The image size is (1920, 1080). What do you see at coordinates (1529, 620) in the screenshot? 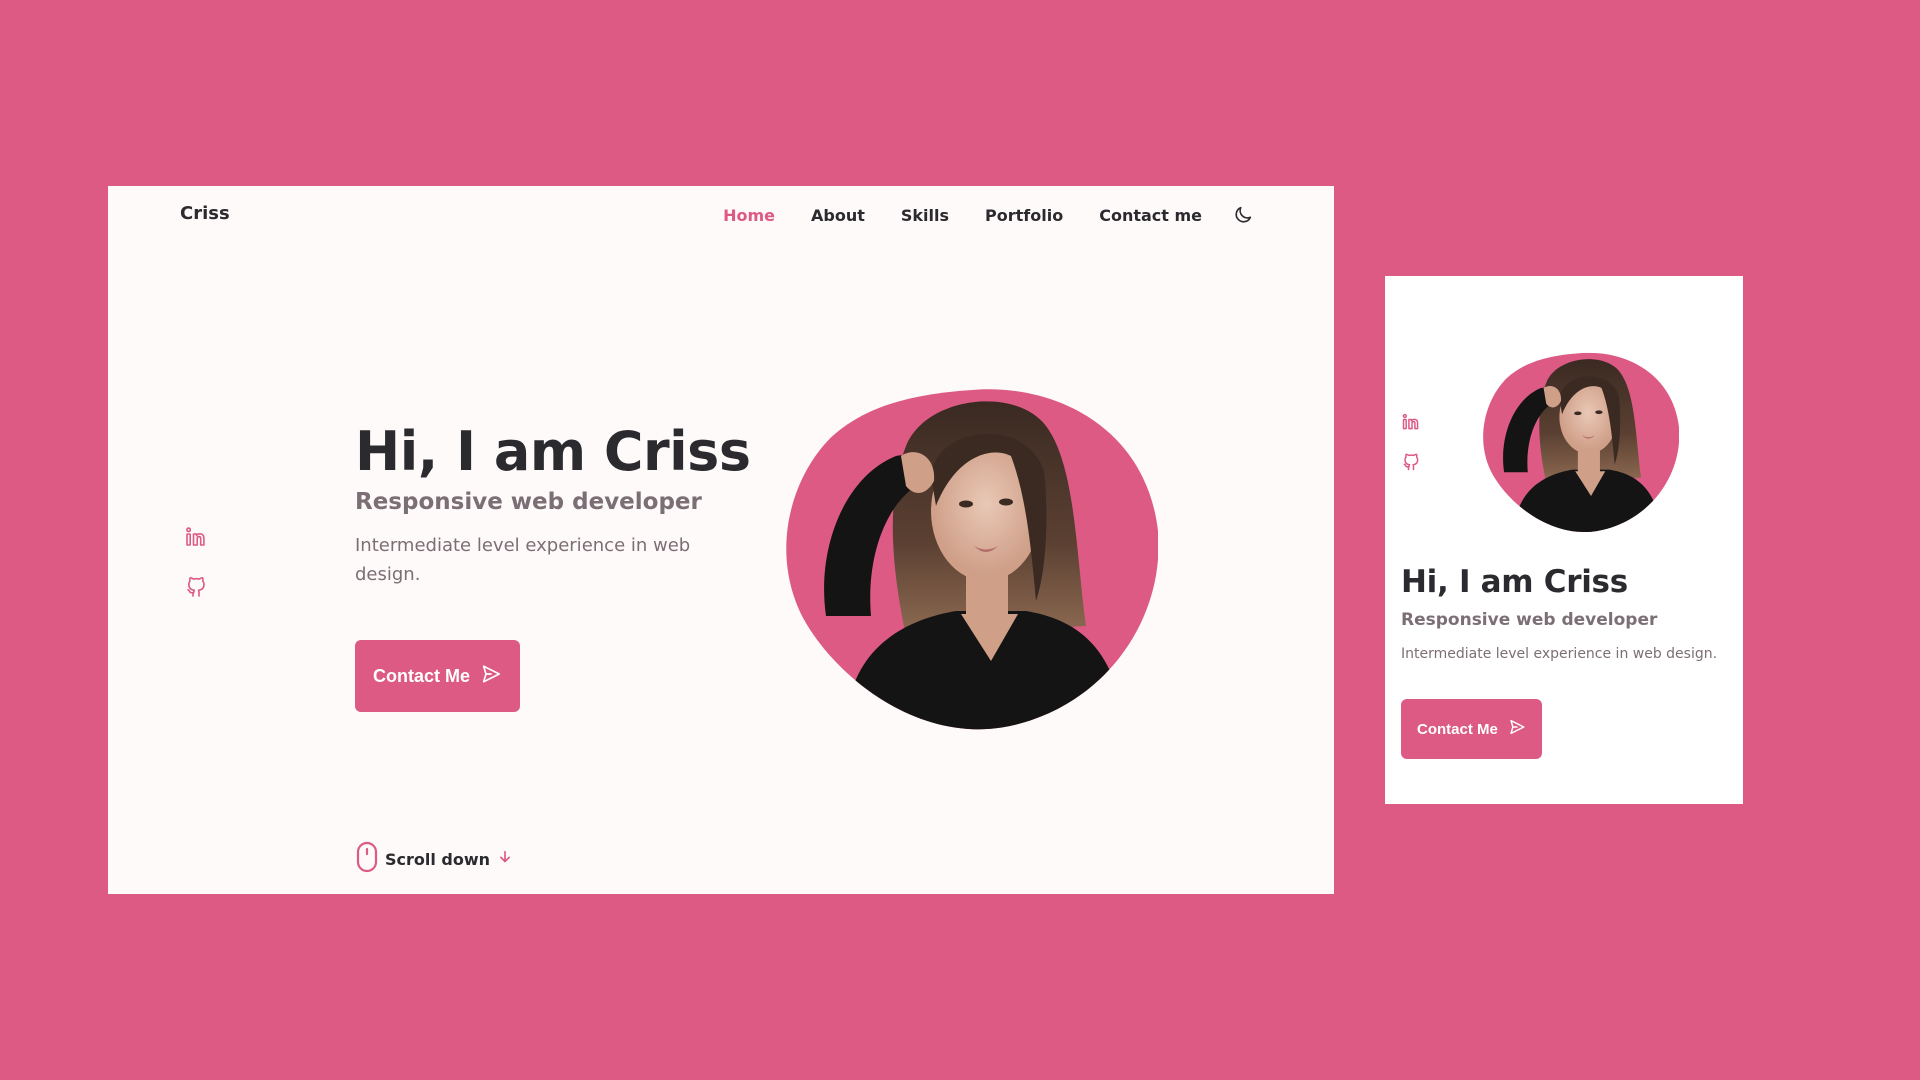
I see `mobile-hero-subtitle: Responsive web developer` at bounding box center [1529, 620].